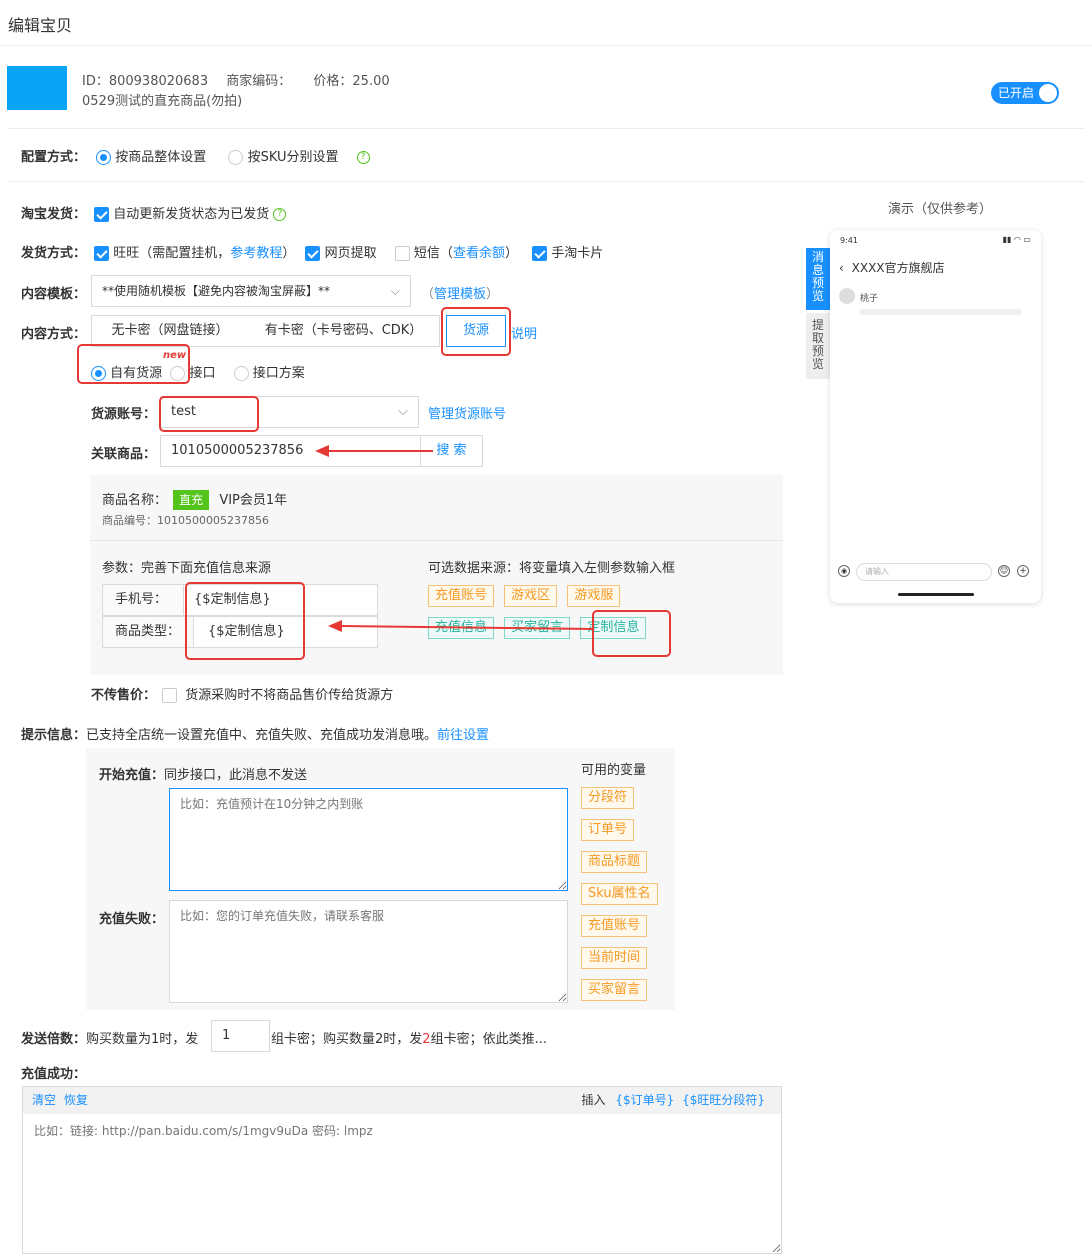 The height and width of the screenshot is (1254, 1092). I want to click on insert-label: 插入, so click(593, 1100).